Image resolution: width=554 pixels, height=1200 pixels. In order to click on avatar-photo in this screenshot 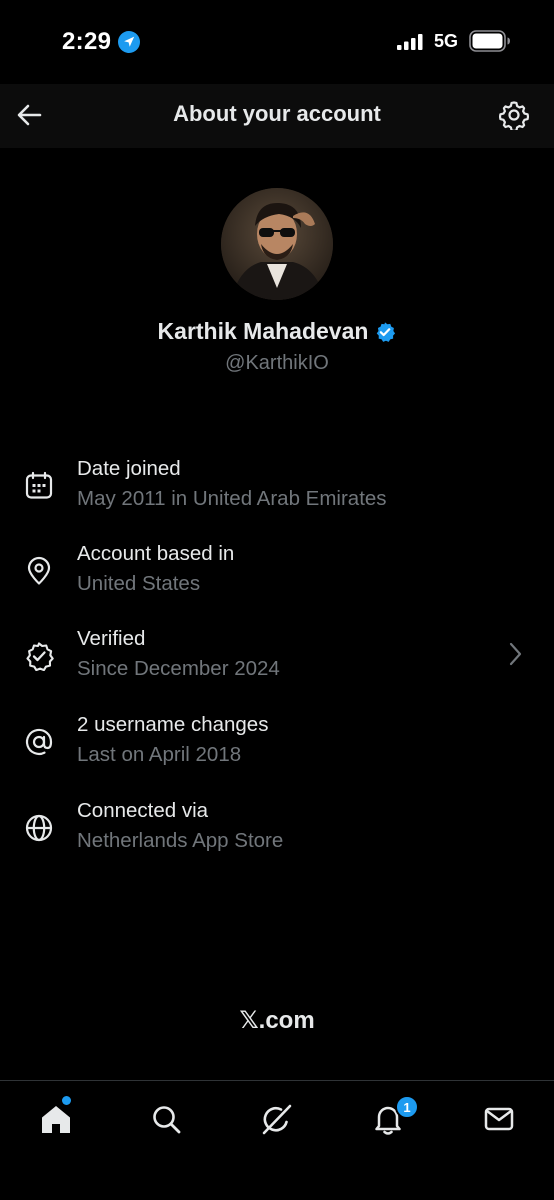, I will do `click(277, 244)`.